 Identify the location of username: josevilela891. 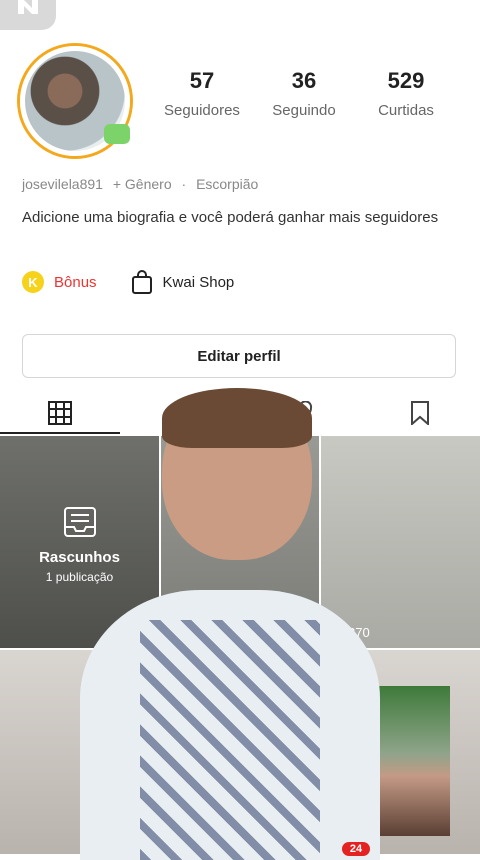
(62, 184).